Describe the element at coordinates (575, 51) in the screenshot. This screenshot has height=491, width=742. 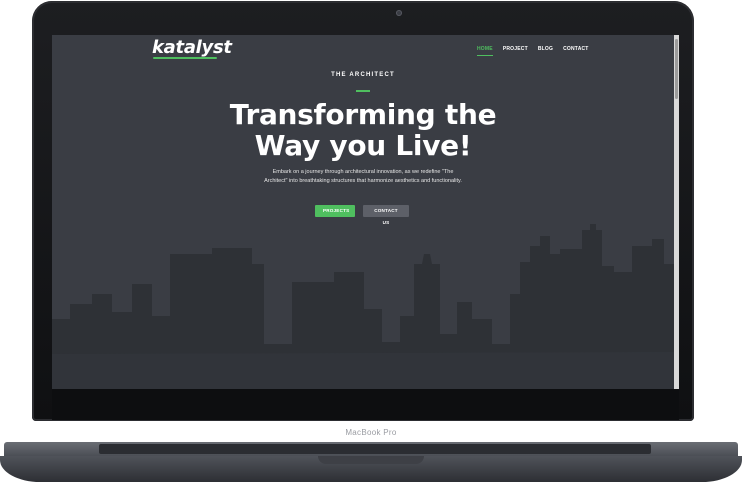
I see `nav-item-contact: CONTACT` at that location.